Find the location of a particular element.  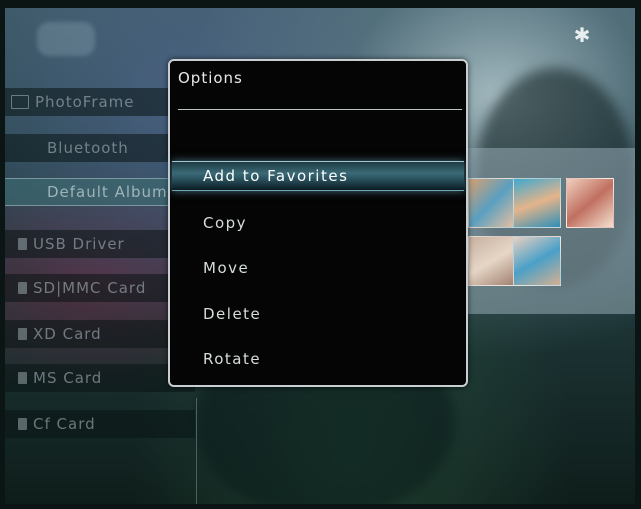

sidebar-item-cf-card: Cf Card is located at coordinates (100, 424).